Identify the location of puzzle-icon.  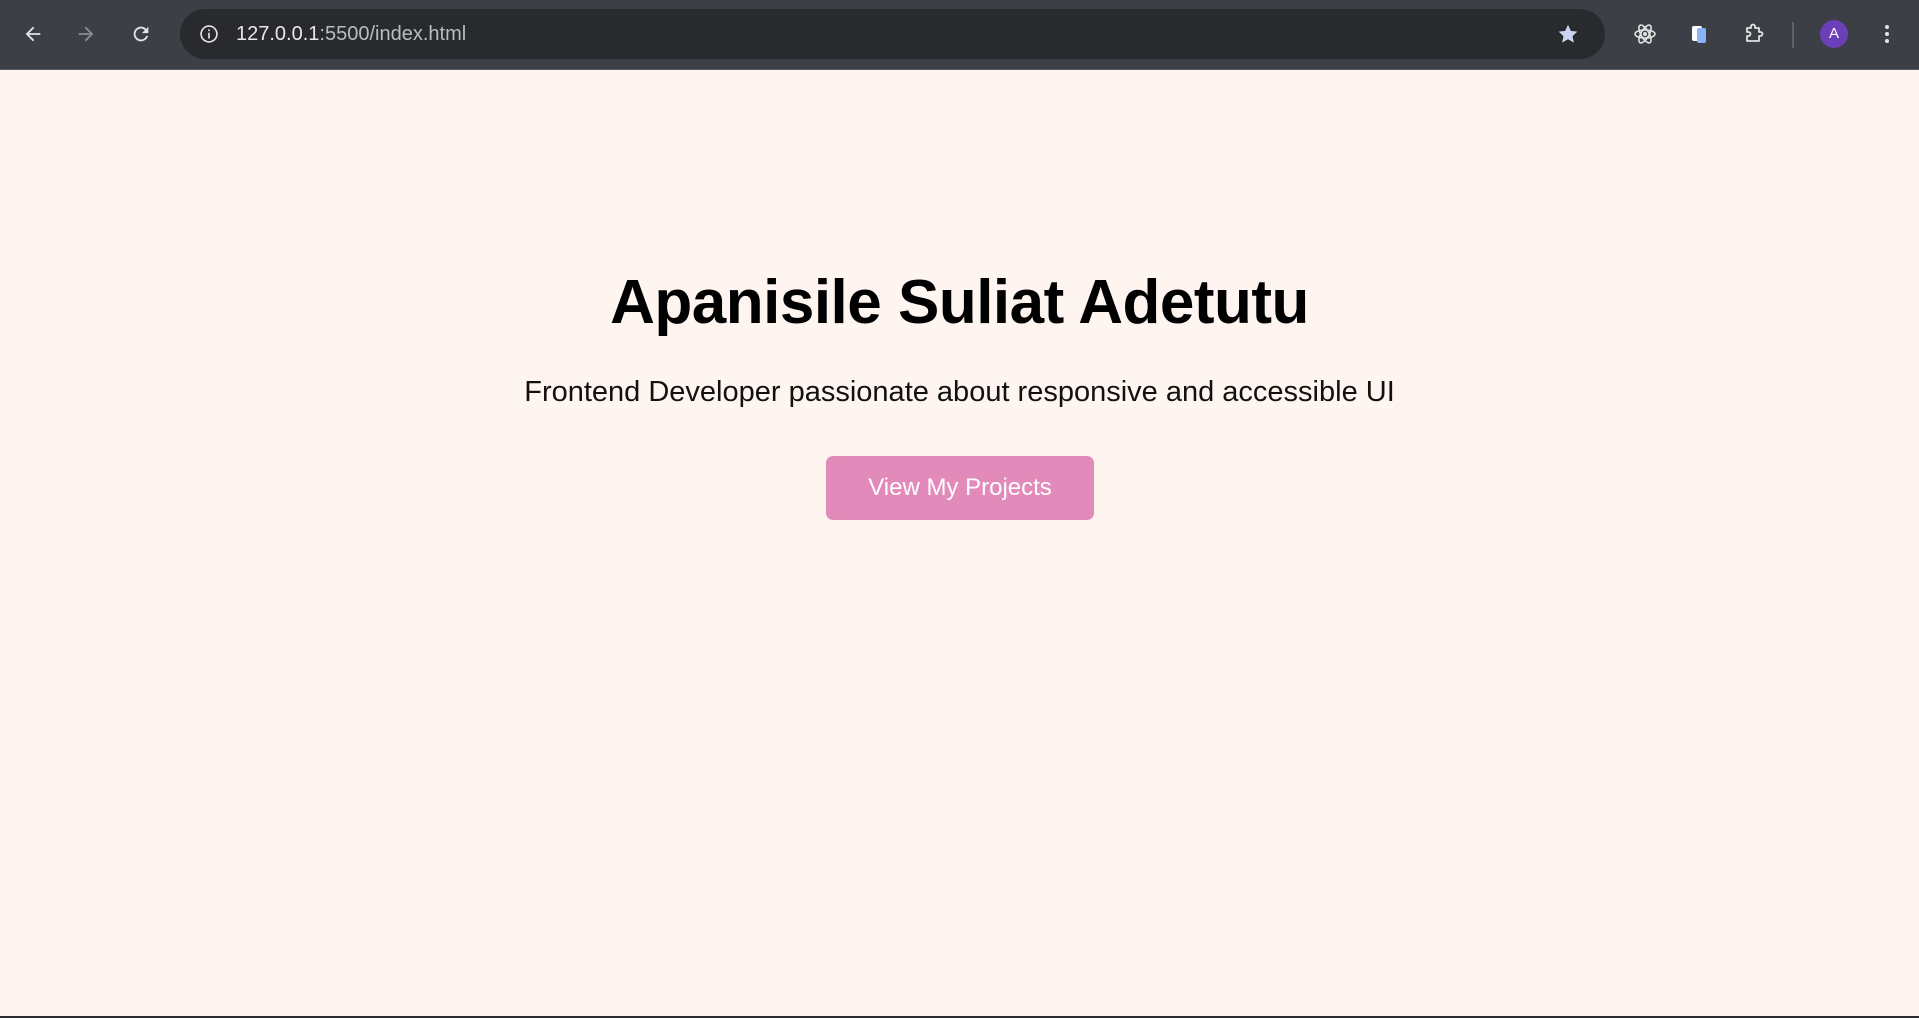
(1755, 32).